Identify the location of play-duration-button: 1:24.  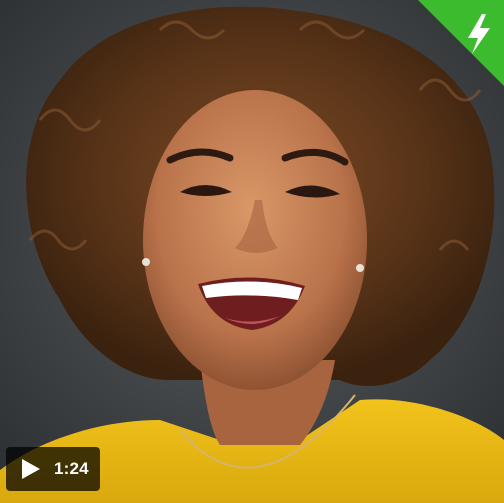
(53, 469).